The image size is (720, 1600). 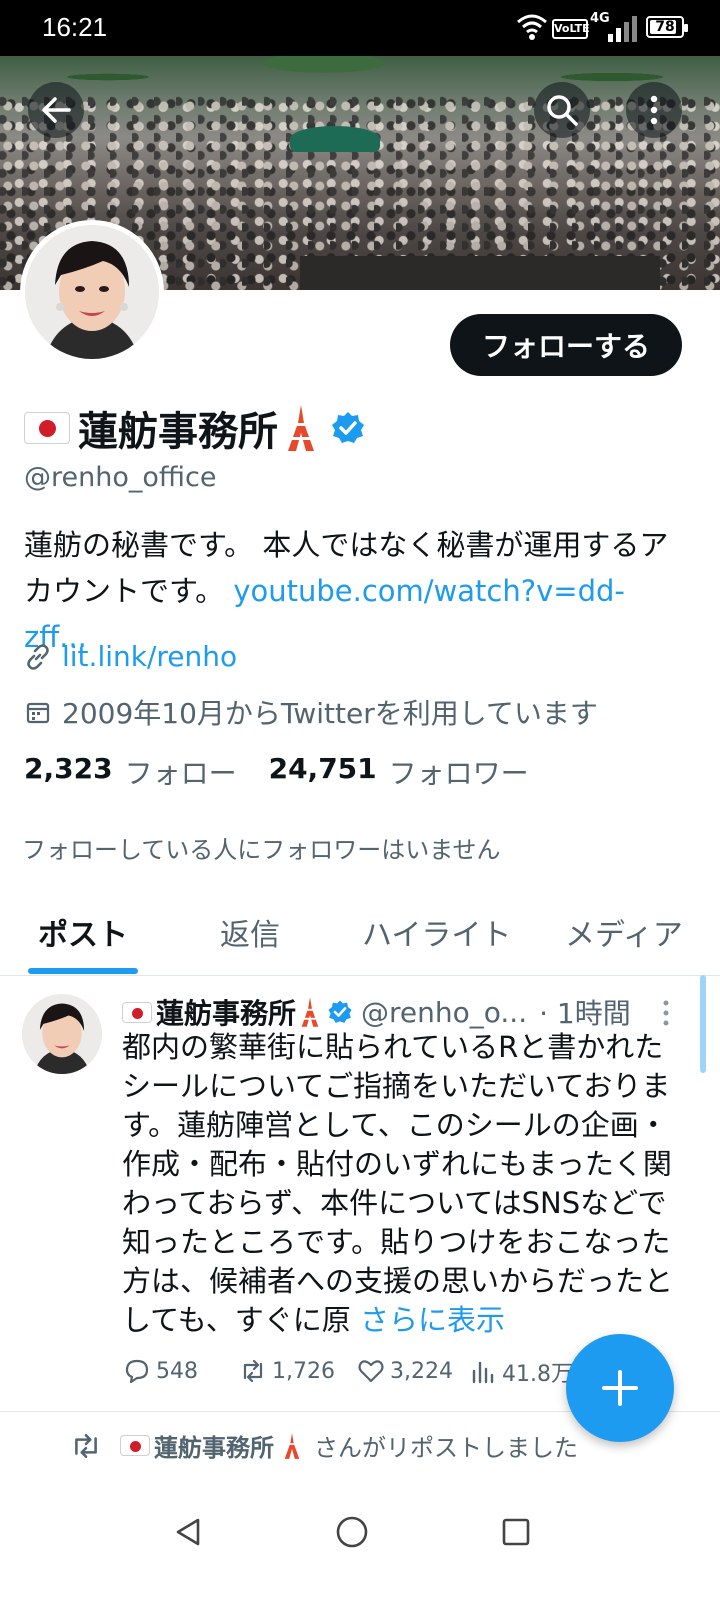 I want to click on tab-highlights: ハイライト, so click(x=436, y=932).